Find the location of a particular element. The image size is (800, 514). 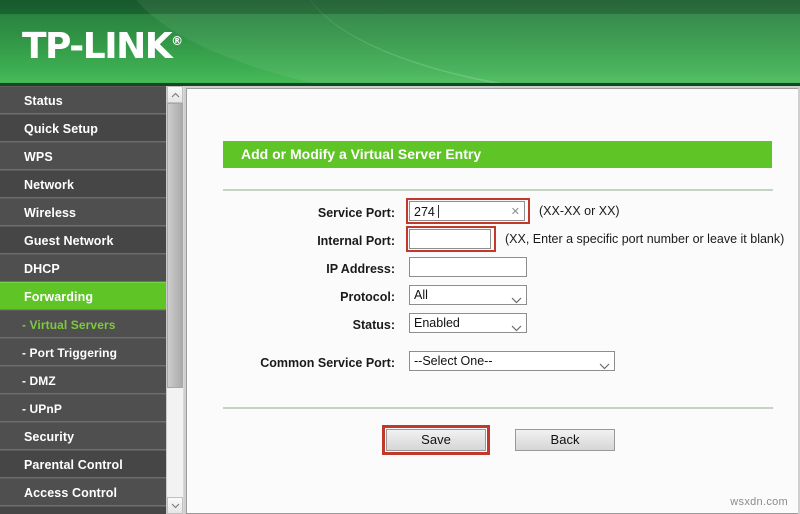

scrollbar-thumb is located at coordinates (175, 245).